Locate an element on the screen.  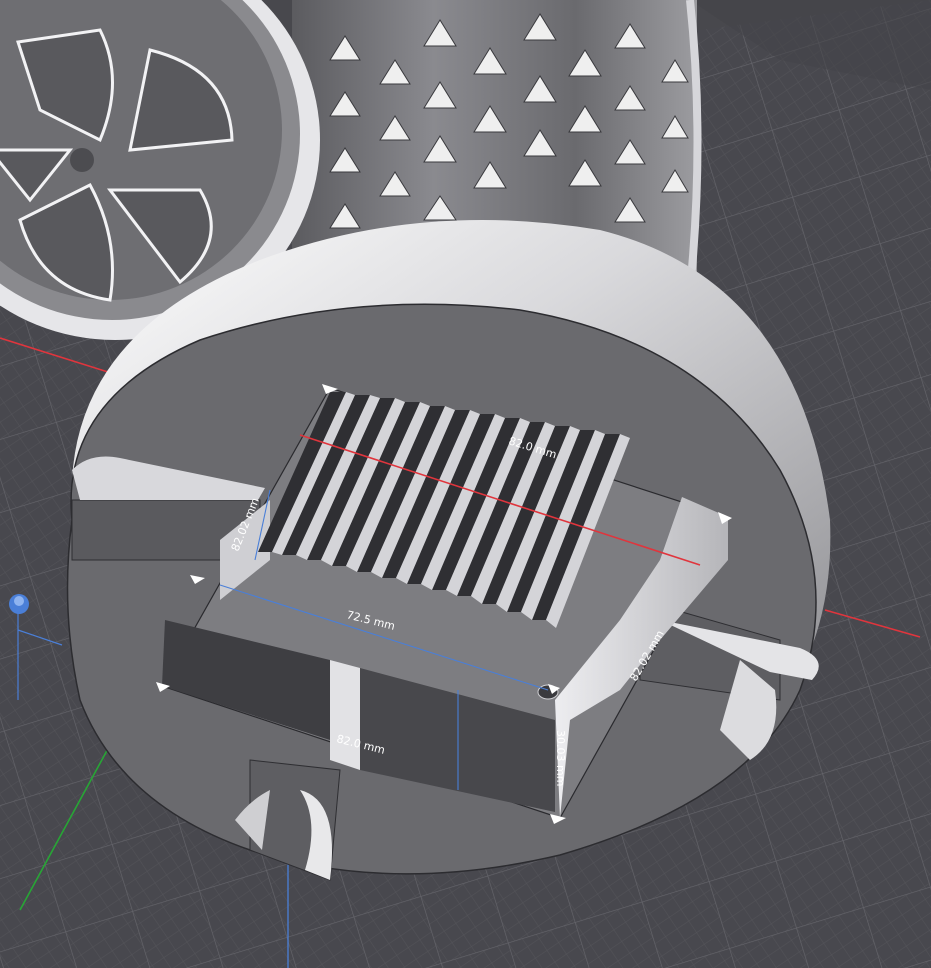
dim-label-height: 30.03 mm is located at coordinates (560, 758).